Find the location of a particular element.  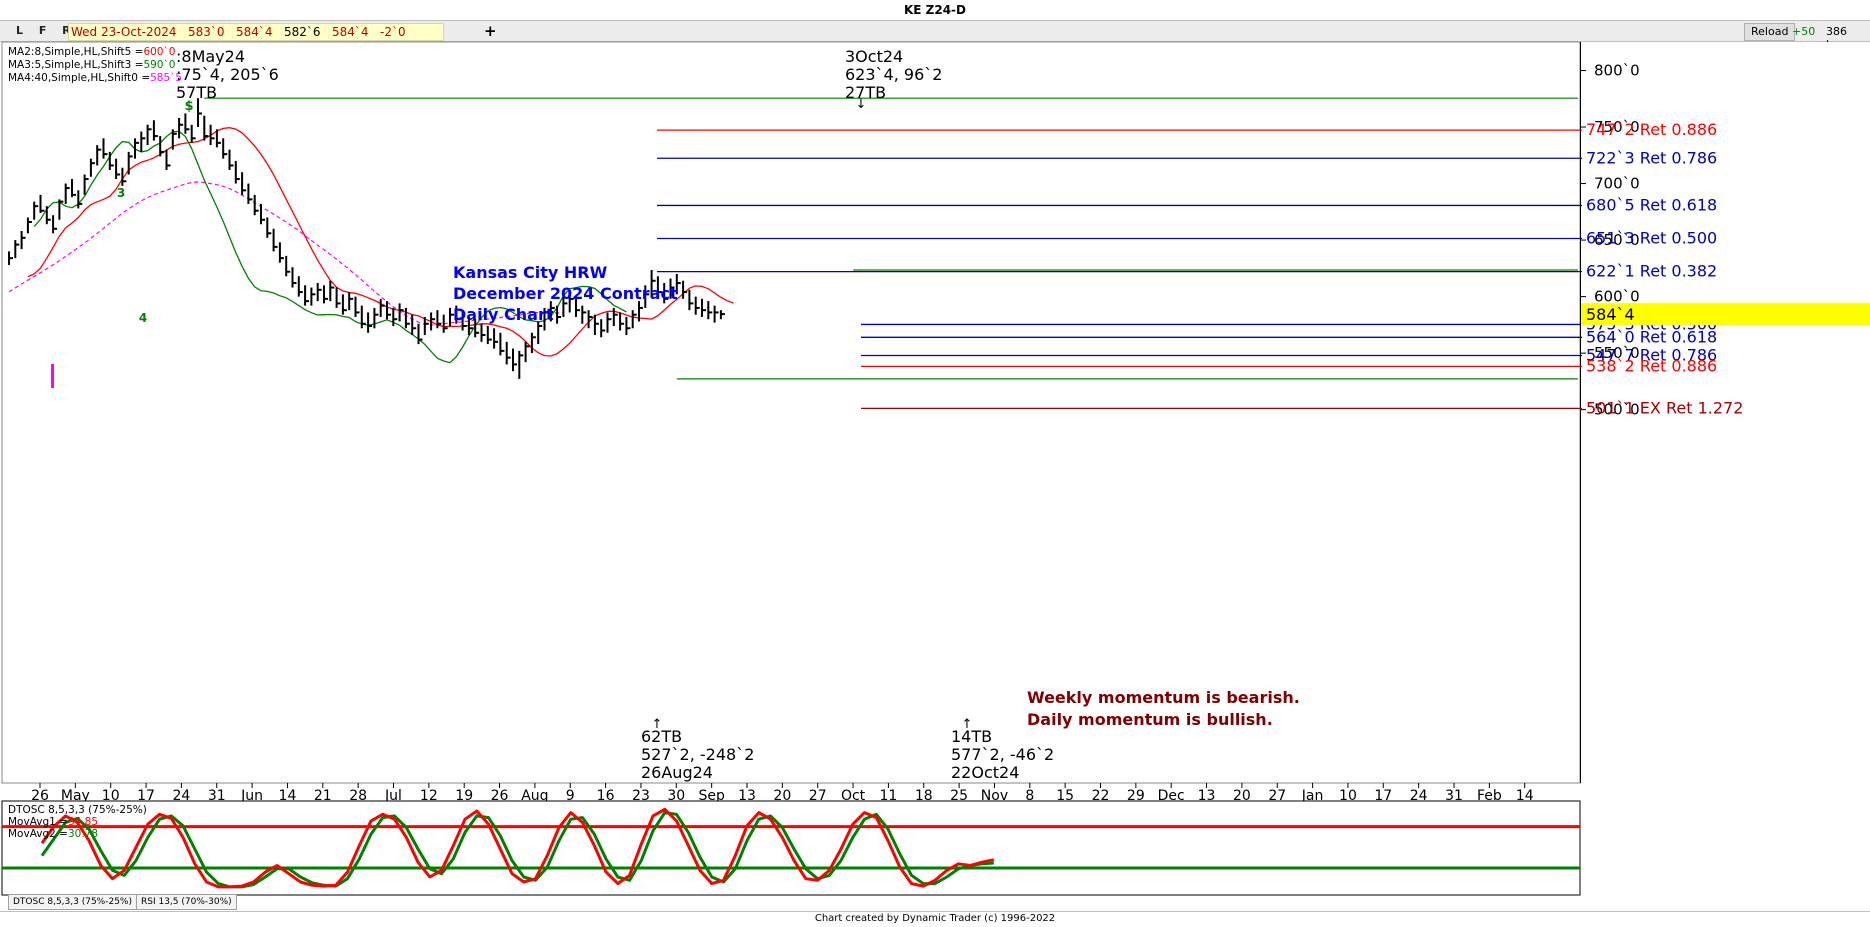

pivot-label-line: 57TB is located at coordinates (196, 92).